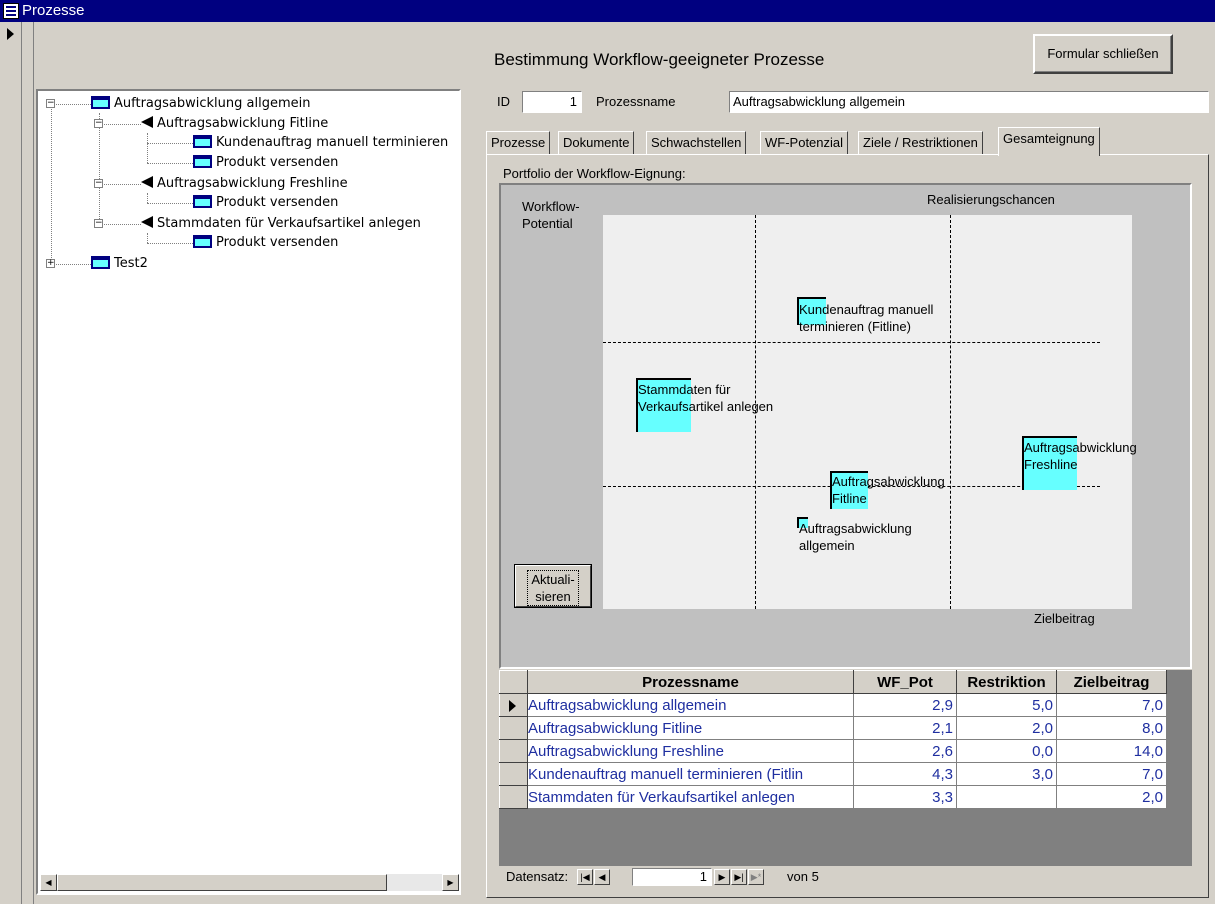 This screenshot has height=904, width=1215. I want to click on x-axis-label: Zielbeitrag, so click(1064, 618).